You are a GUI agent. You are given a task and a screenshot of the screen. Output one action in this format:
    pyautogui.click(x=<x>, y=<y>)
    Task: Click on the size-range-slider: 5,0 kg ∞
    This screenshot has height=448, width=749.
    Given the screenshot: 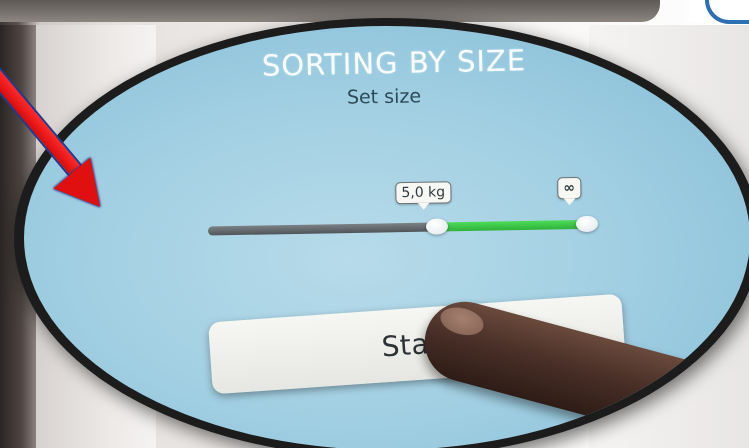 What is the action you would take?
    pyautogui.click(x=408, y=214)
    